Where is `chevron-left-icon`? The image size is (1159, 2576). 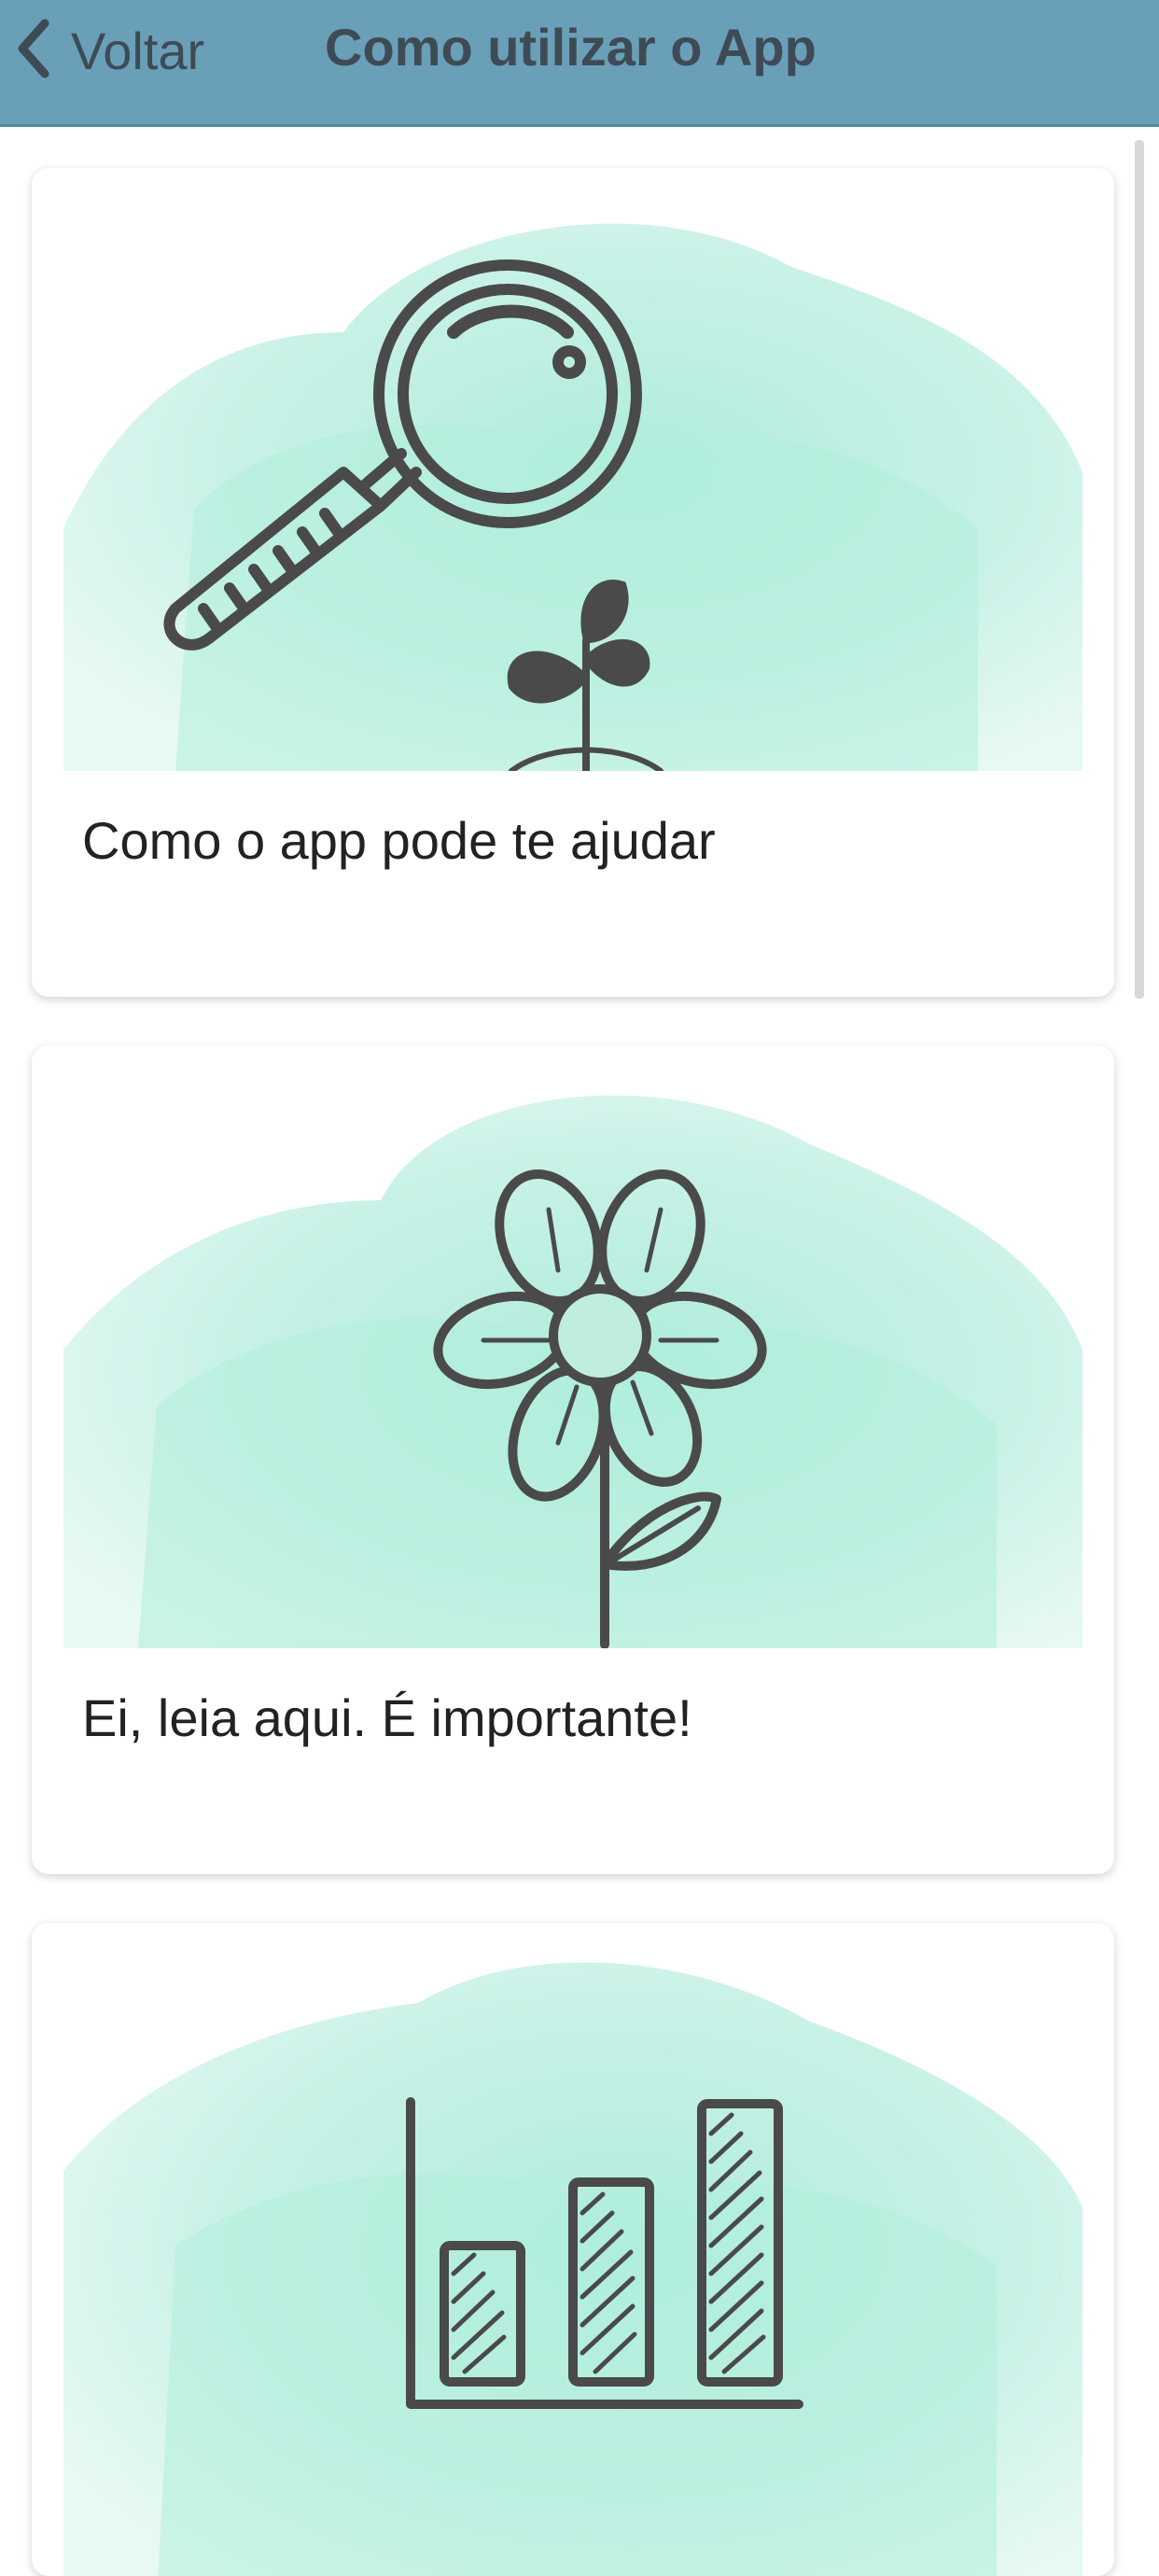
chevron-left-icon is located at coordinates (34, 51).